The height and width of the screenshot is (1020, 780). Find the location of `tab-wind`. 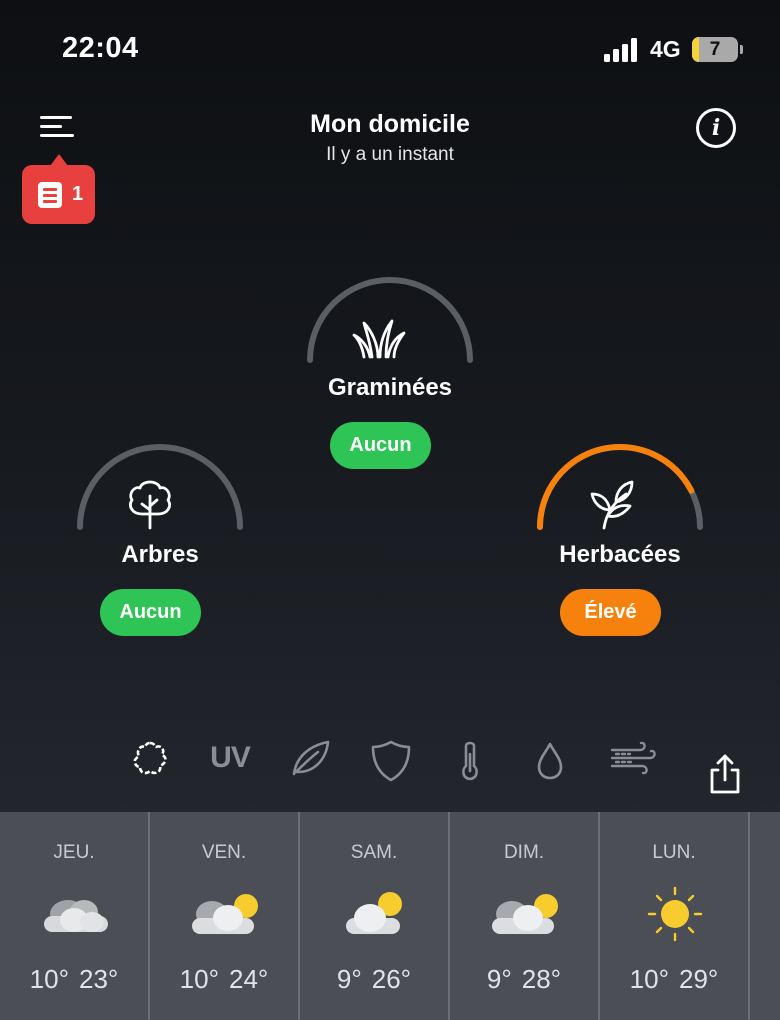

tab-wind is located at coordinates (630, 758).